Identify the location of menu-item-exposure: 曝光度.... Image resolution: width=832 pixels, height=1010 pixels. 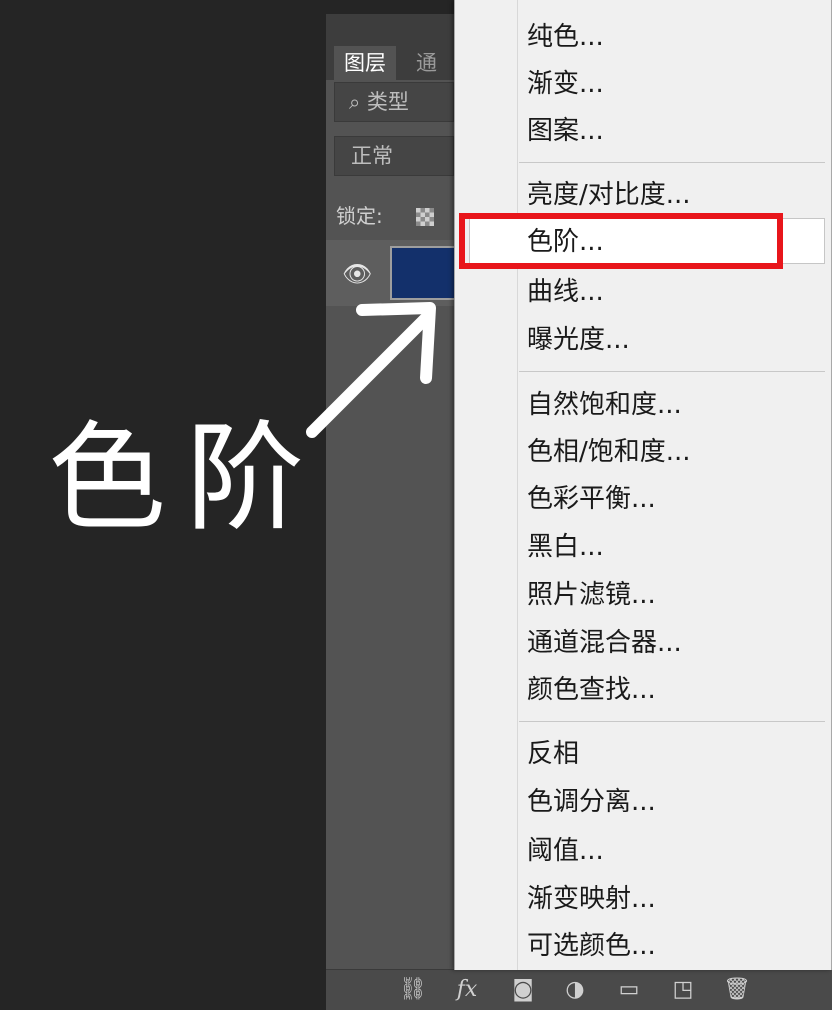
(578, 340).